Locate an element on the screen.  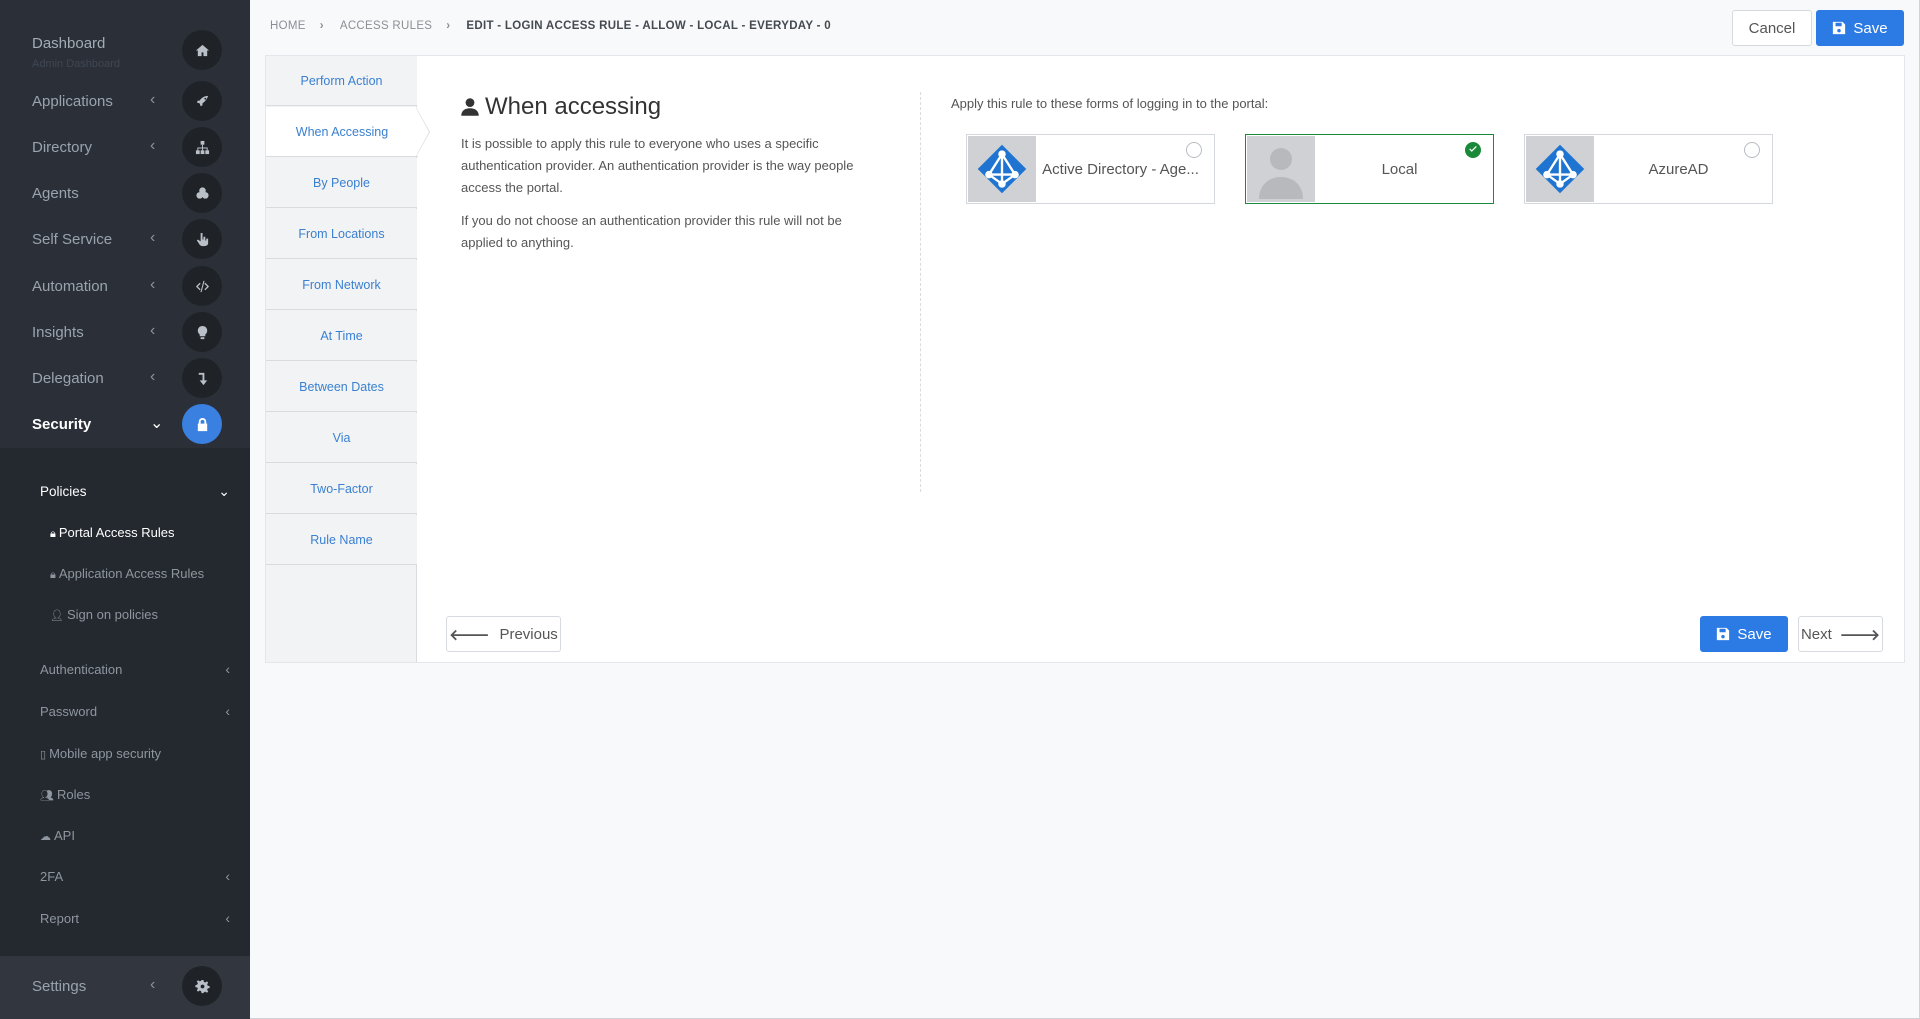
sidebar-item-label: Directory is located at coordinates (62, 147).